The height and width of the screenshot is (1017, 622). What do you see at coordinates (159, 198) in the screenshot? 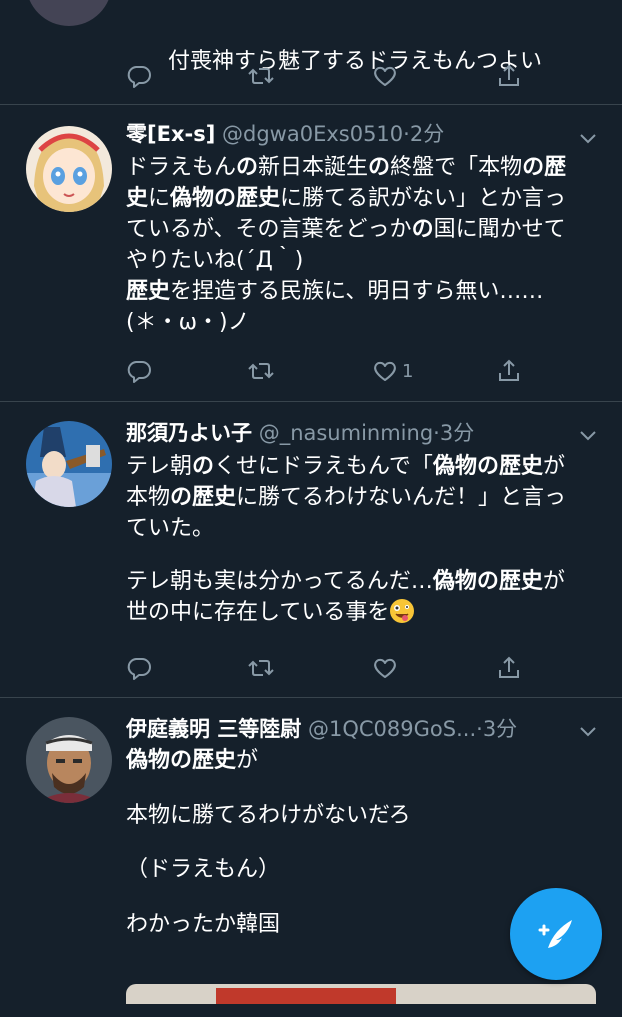
I see `text-run: に` at bounding box center [159, 198].